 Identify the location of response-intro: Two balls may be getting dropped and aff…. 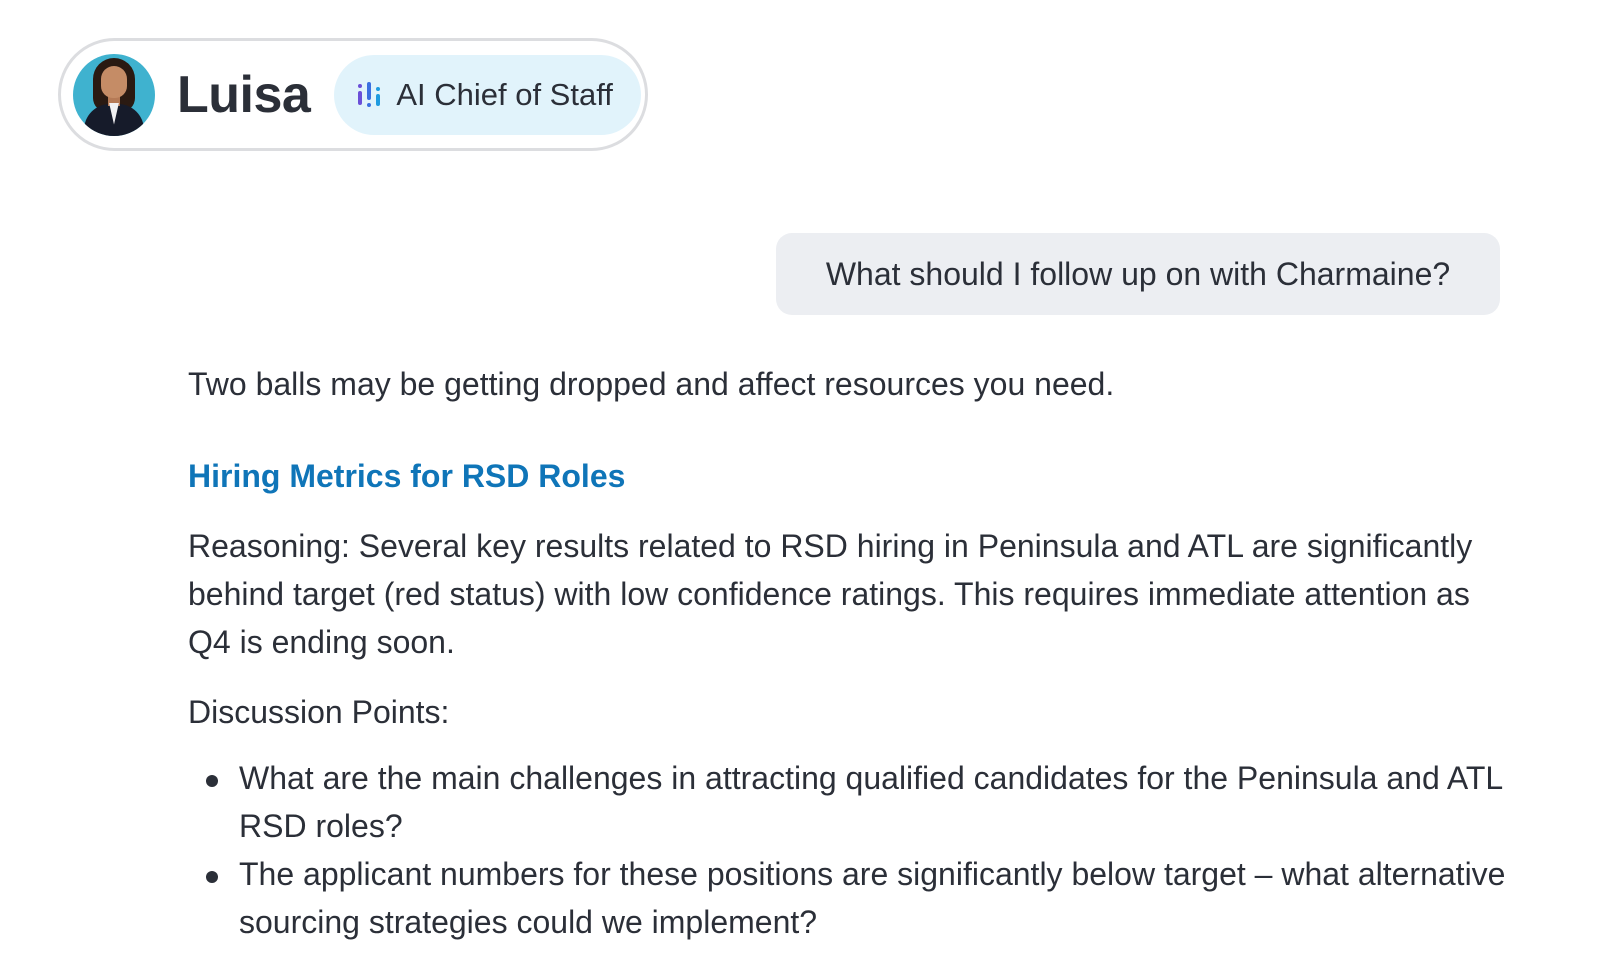
(651, 384).